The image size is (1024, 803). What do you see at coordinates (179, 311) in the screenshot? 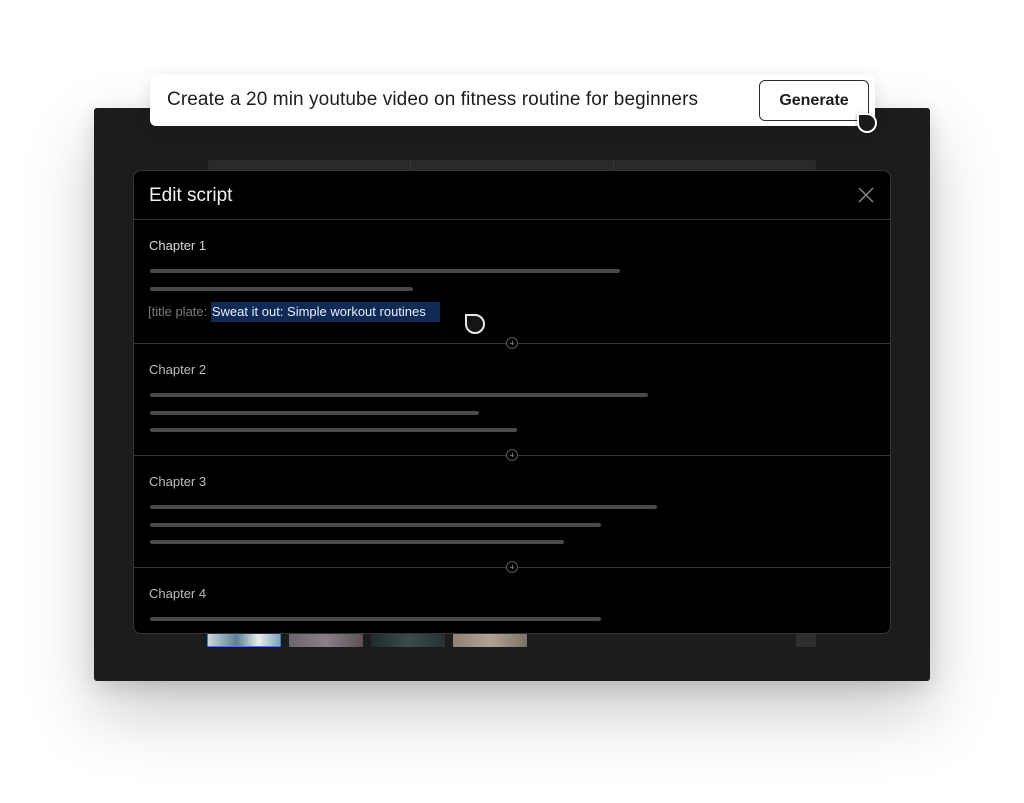
I see `title-plate-prefix: [title plate:` at bounding box center [179, 311].